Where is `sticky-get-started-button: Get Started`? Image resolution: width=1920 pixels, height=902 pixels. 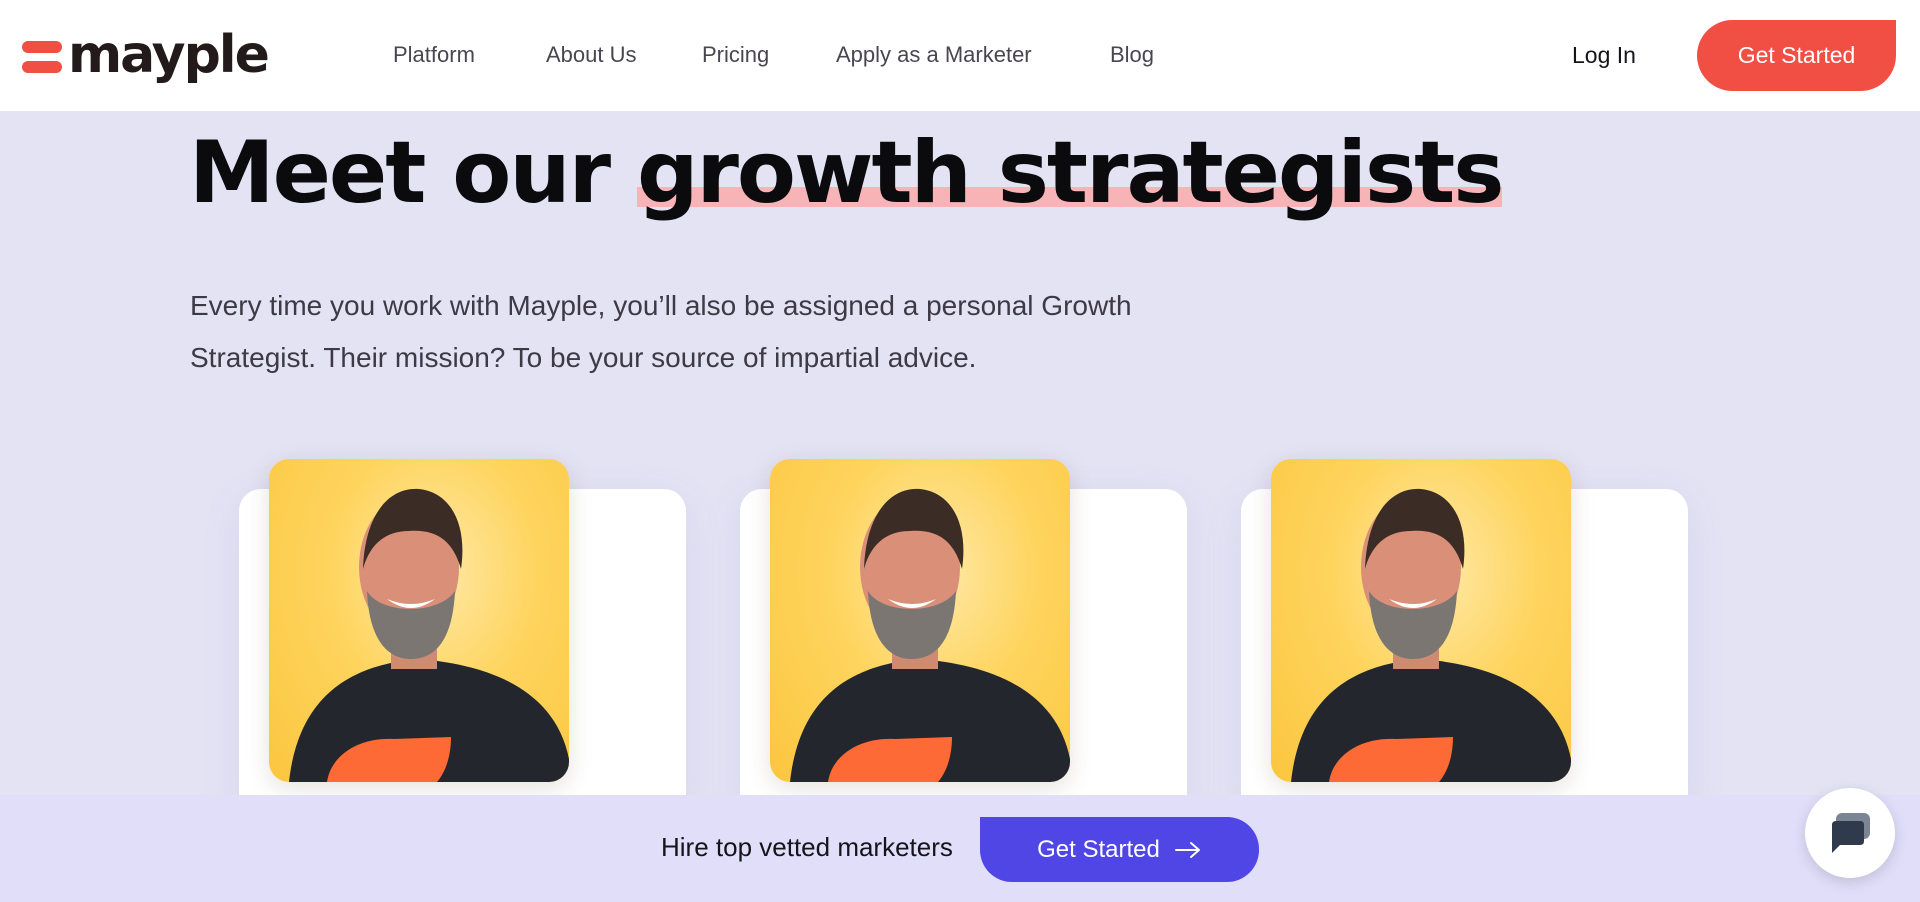 sticky-get-started-button: Get Started is located at coordinates (1119, 849).